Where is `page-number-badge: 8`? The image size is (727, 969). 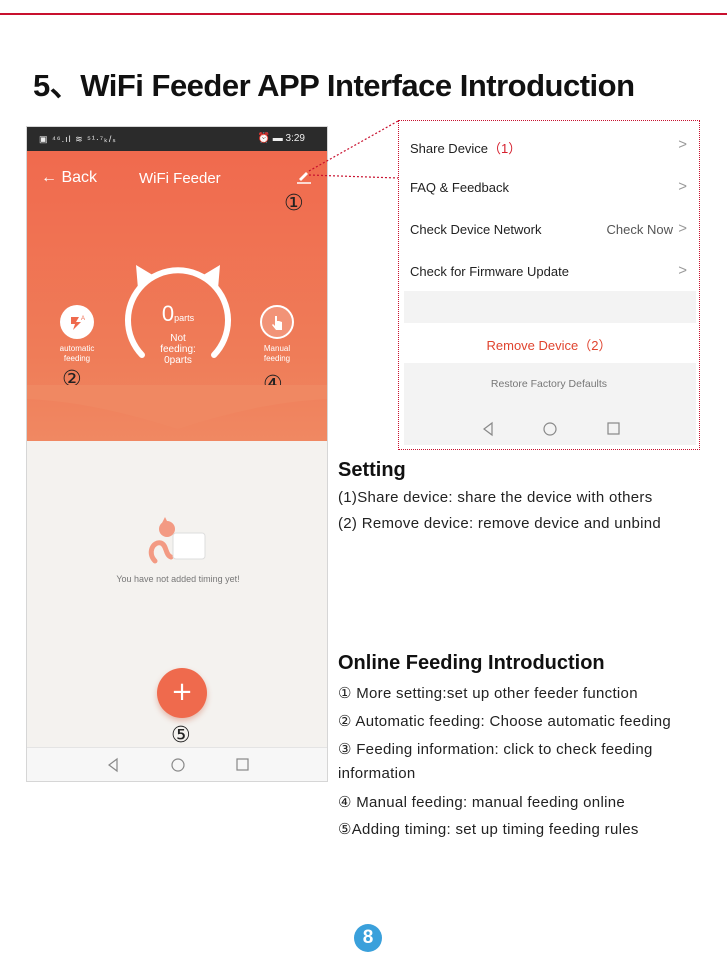 page-number-badge: 8 is located at coordinates (368, 938).